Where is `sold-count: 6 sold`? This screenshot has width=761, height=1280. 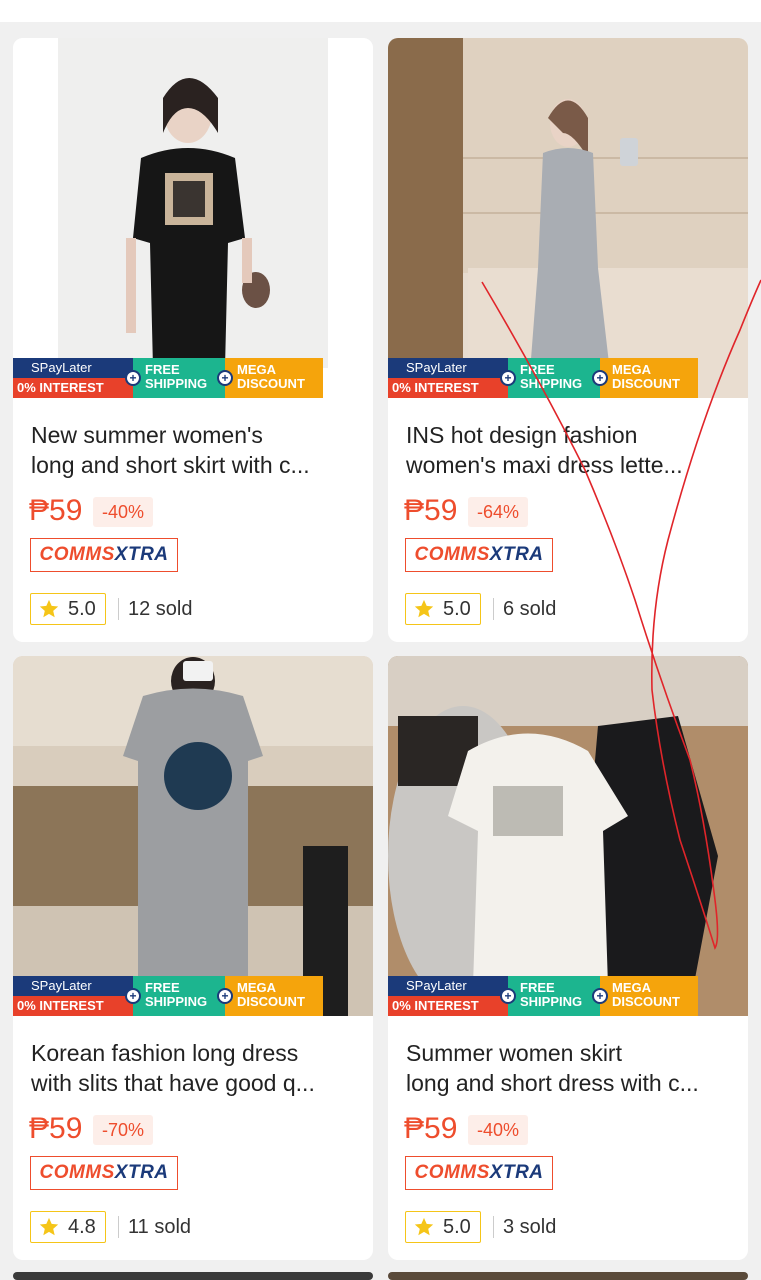
sold-count: 6 sold is located at coordinates (530, 609).